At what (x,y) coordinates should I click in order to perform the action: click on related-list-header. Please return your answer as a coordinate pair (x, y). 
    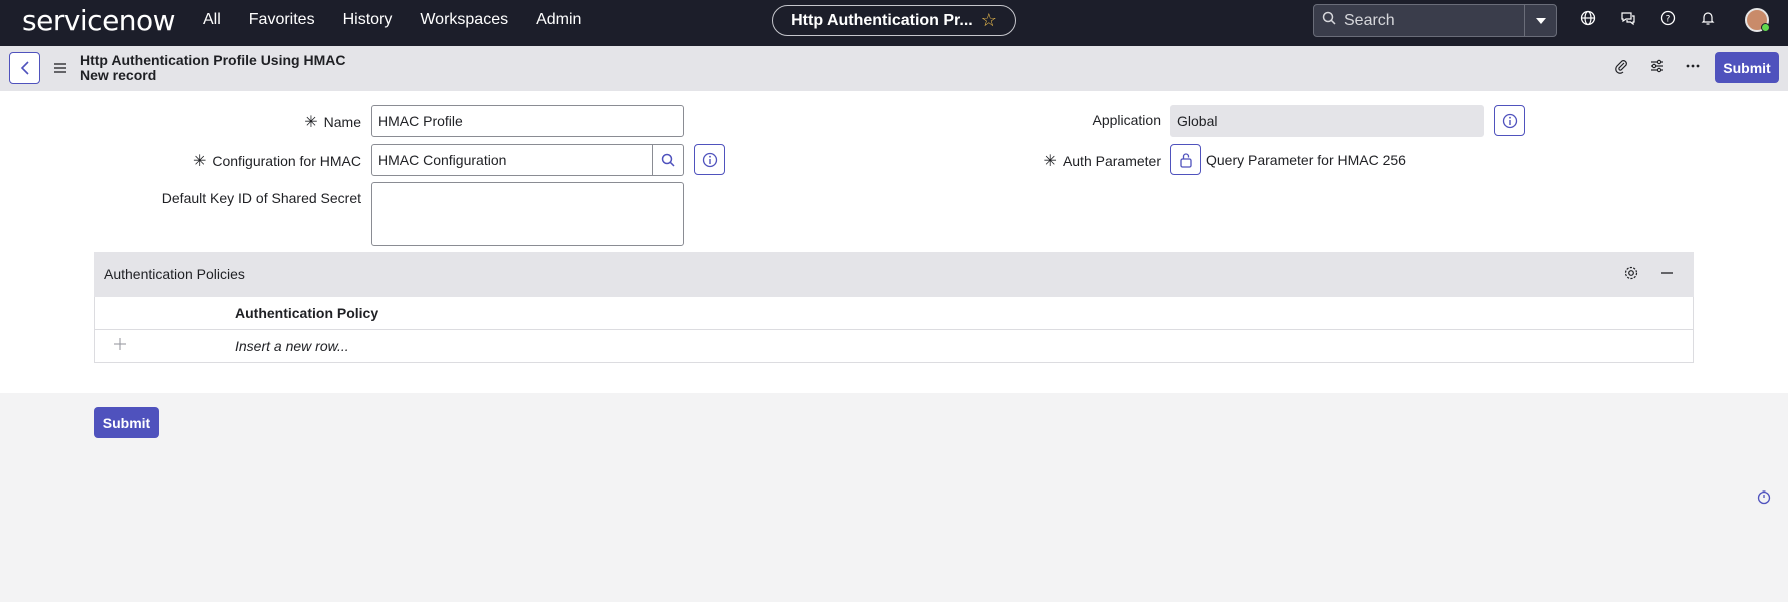
    Looking at the image, I should click on (894, 274).